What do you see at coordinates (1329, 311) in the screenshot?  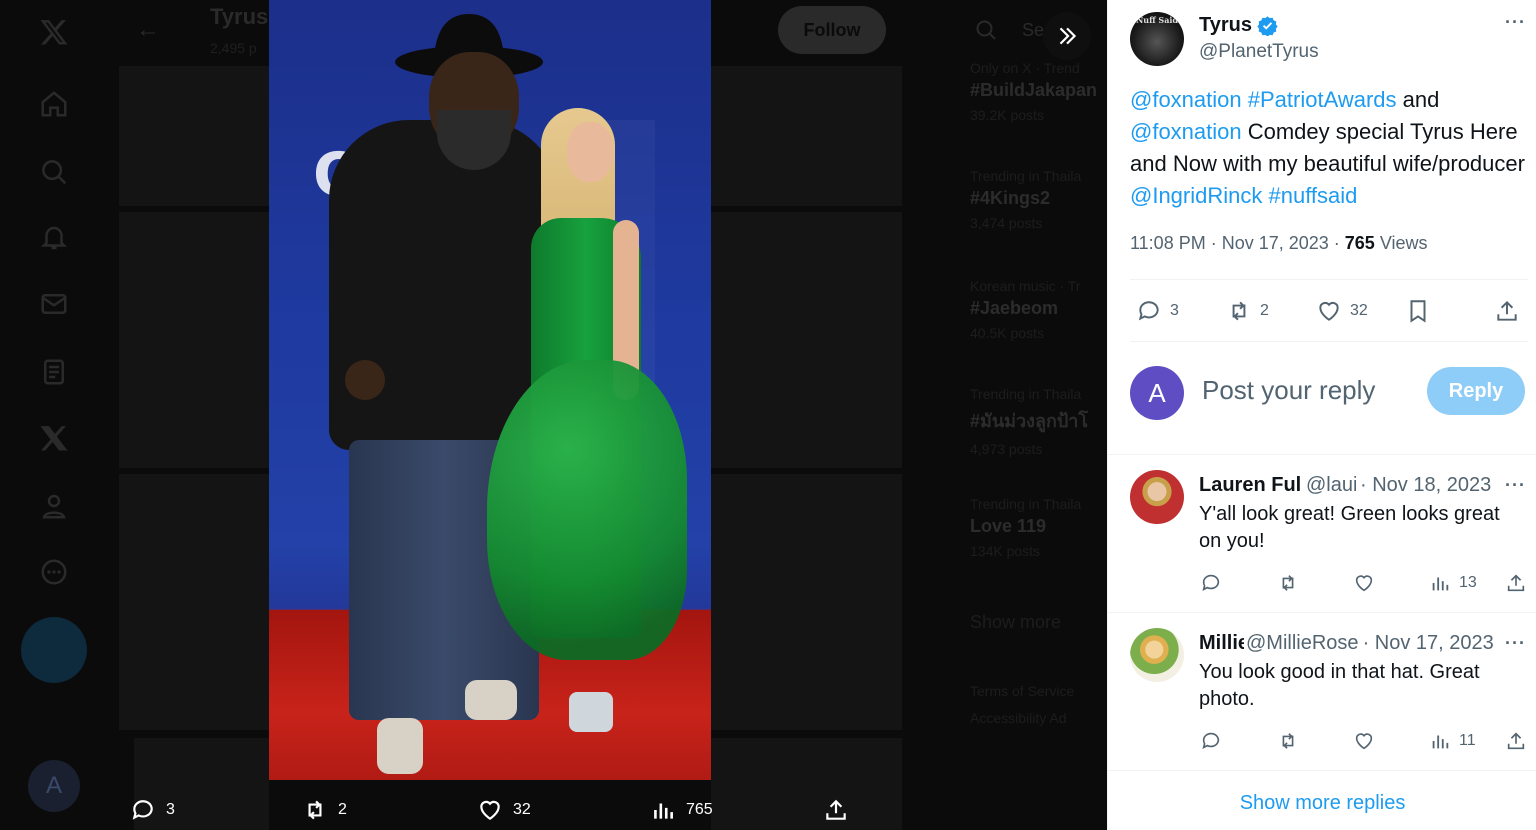 I see `heart-icon` at bounding box center [1329, 311].